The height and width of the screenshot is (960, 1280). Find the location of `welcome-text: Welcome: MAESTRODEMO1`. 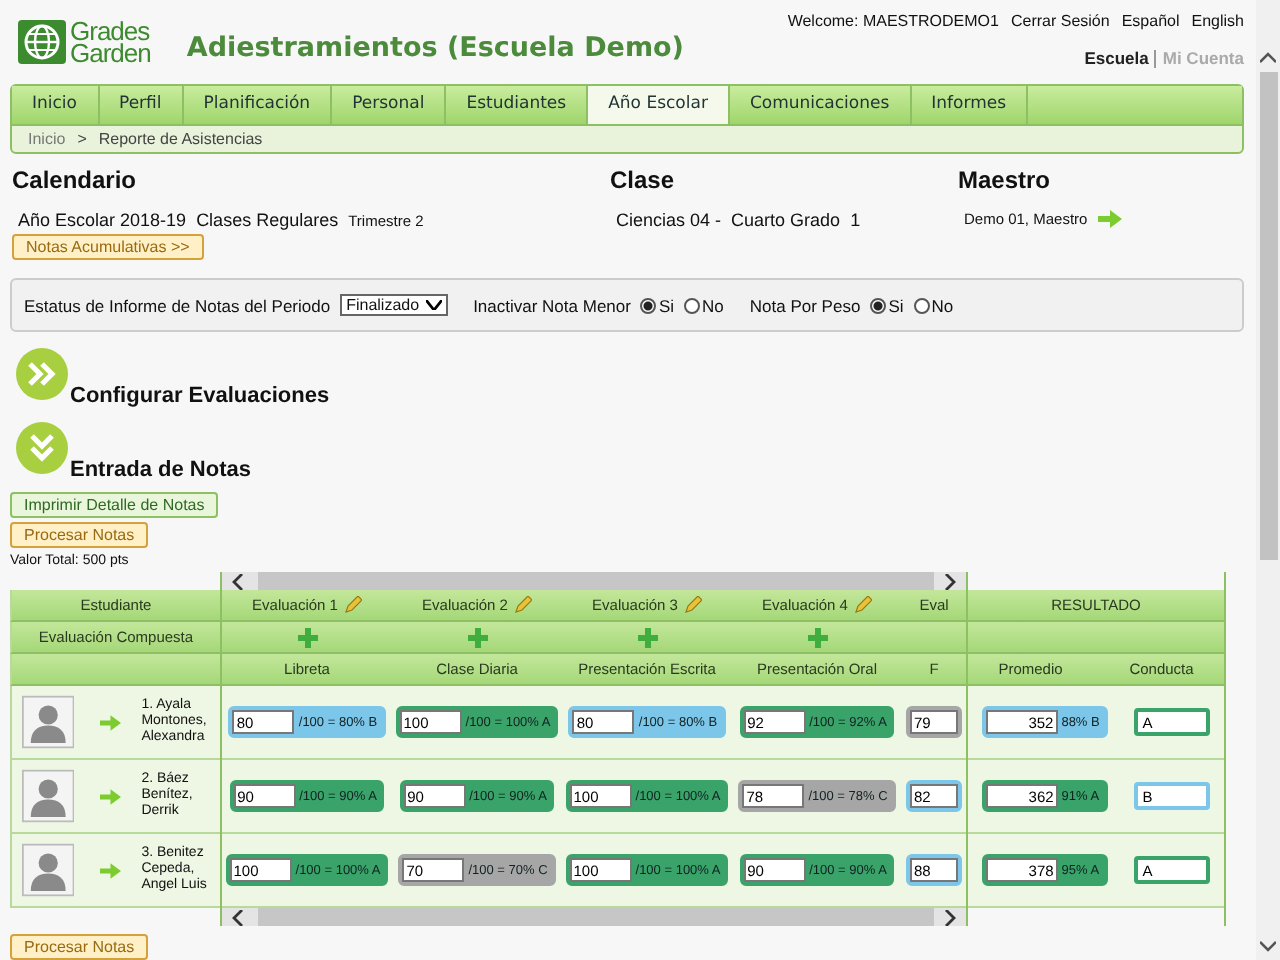

welcome-text: Welcome: MAESTRODEMO1 is located at coordinates (893, 21).